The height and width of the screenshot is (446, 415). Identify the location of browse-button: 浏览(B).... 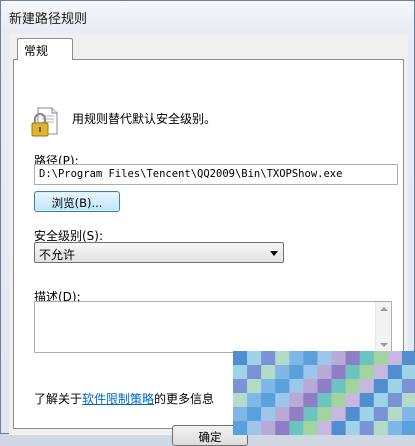
(77, 201).